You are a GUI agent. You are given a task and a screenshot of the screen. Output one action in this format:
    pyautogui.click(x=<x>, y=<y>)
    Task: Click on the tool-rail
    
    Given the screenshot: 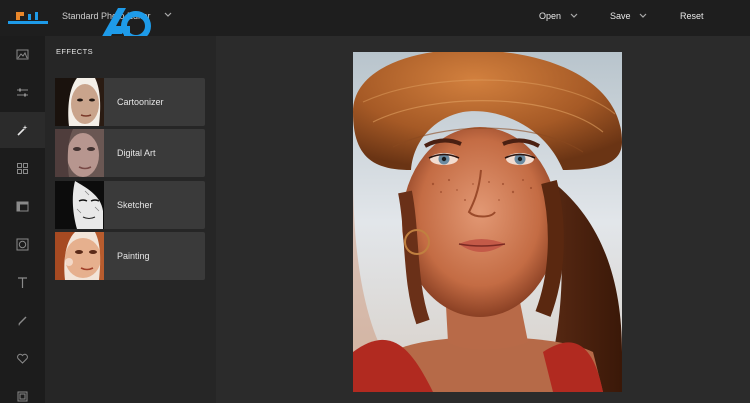 What is the action you would take?
    pyautogui.click(x=22, y=219)
    